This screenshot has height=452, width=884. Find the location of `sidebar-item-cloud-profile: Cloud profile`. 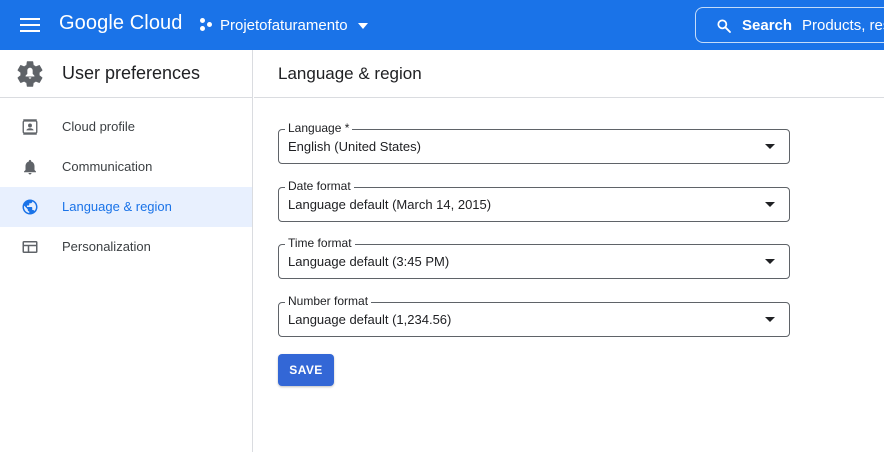

sidebar-item-cloud-profile: Cloud profile is located at coordinates (126, 127).